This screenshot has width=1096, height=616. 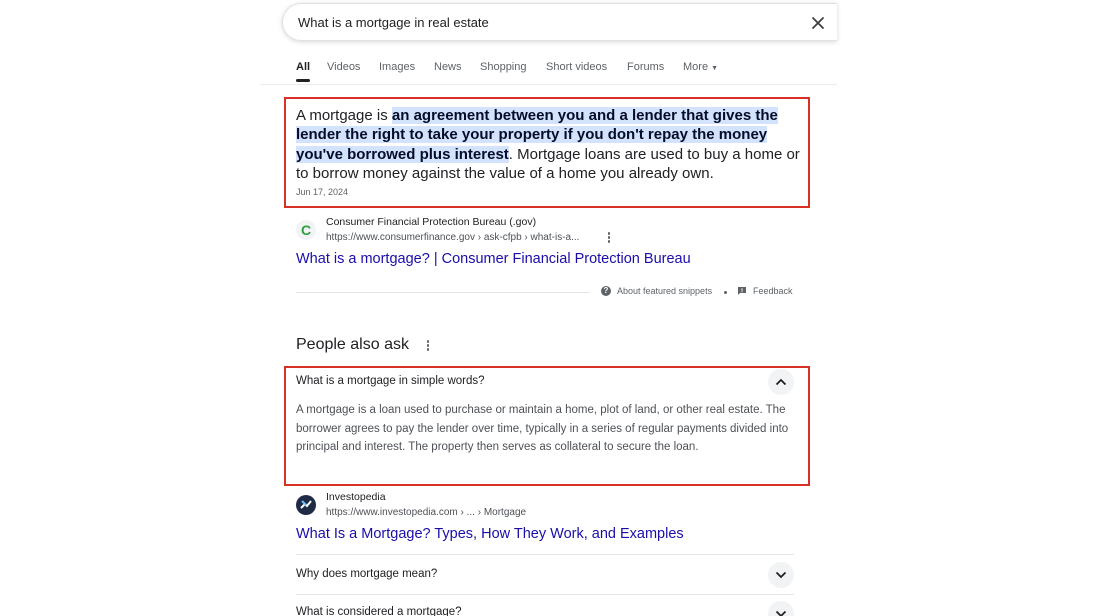 I want to click on active-tab-indicator, so click(x=303, y=80).